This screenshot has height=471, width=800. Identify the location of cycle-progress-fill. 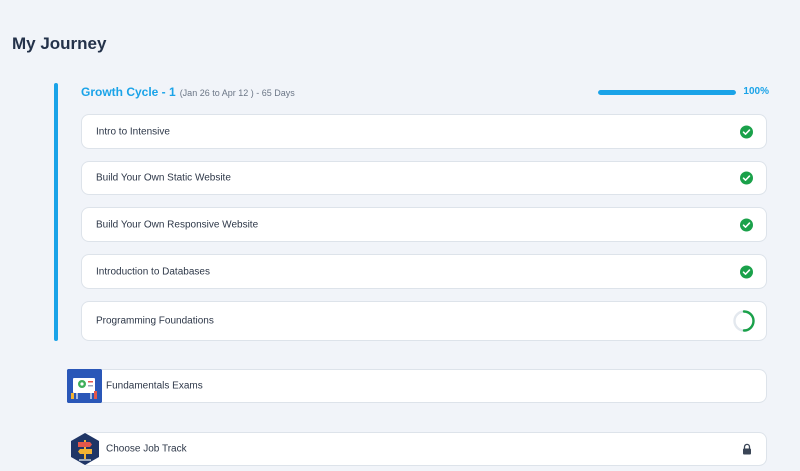
(667, 92).